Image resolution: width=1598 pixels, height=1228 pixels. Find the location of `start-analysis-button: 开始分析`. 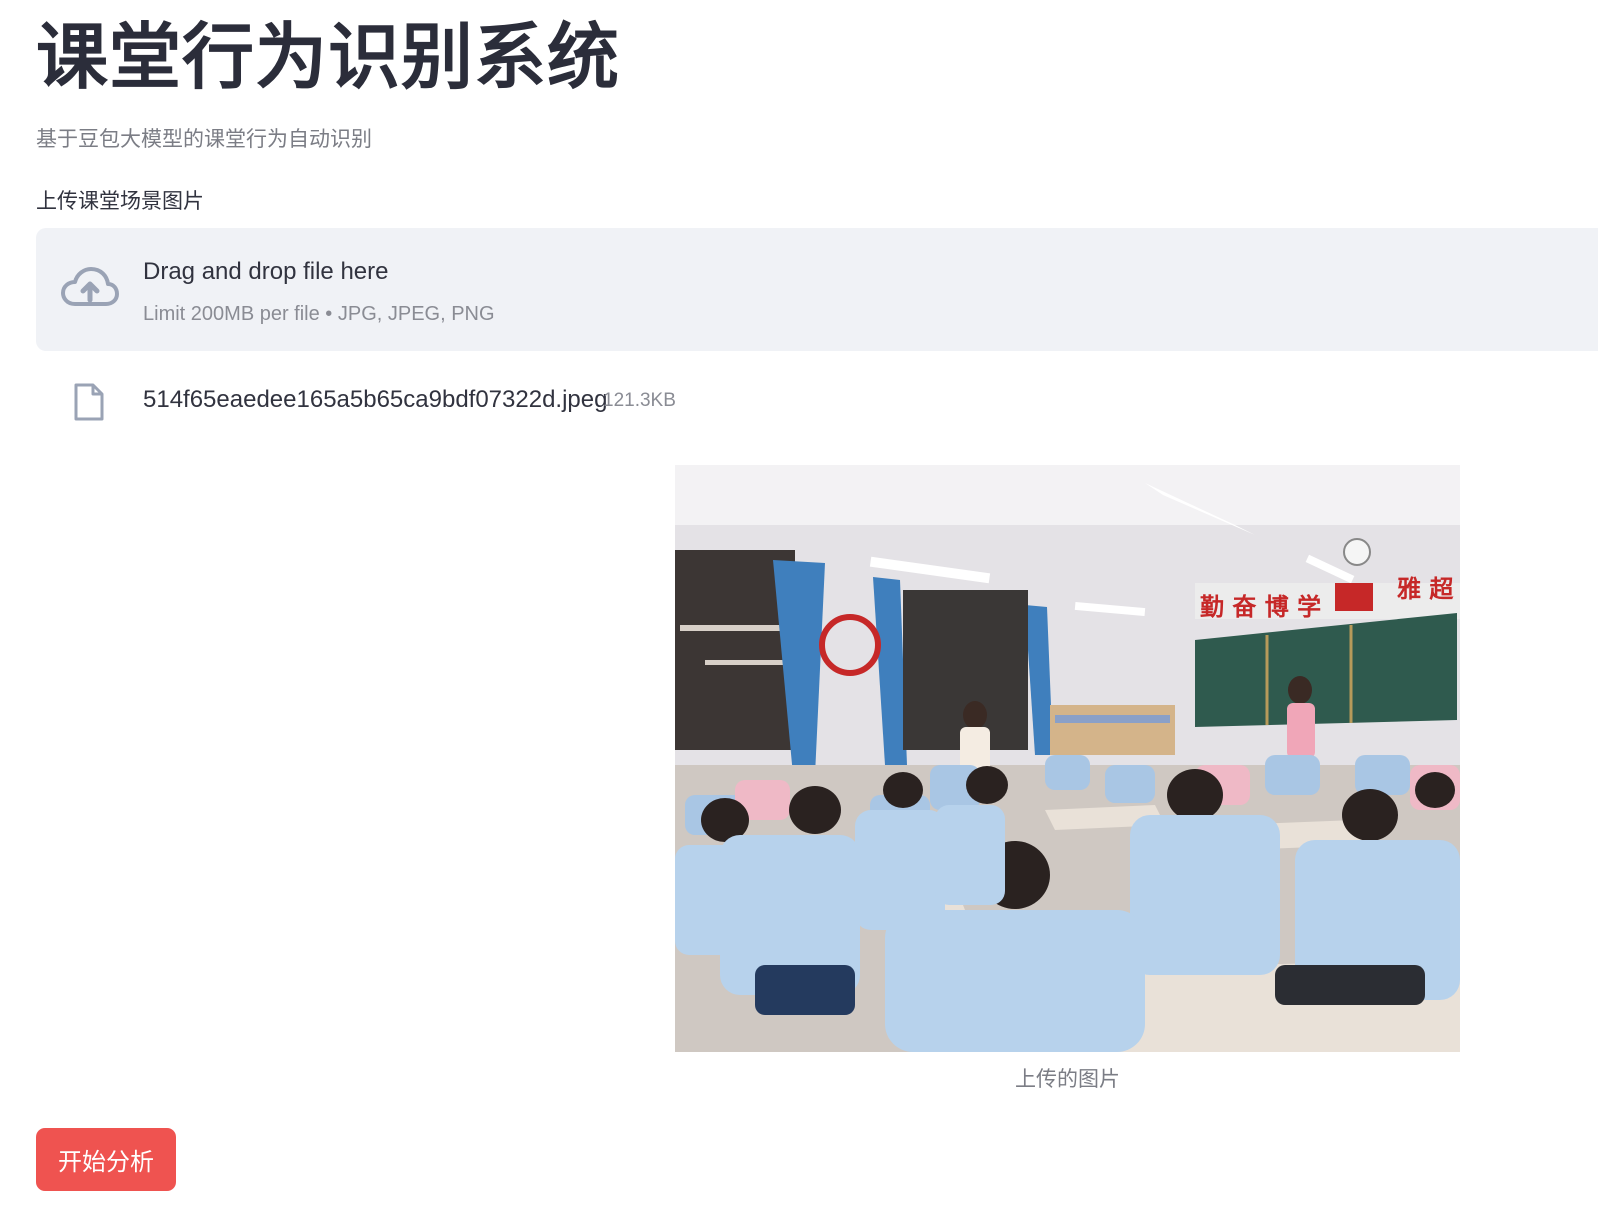

start-analysis-button: 开始分析 is located at coordinates (106, 1159).